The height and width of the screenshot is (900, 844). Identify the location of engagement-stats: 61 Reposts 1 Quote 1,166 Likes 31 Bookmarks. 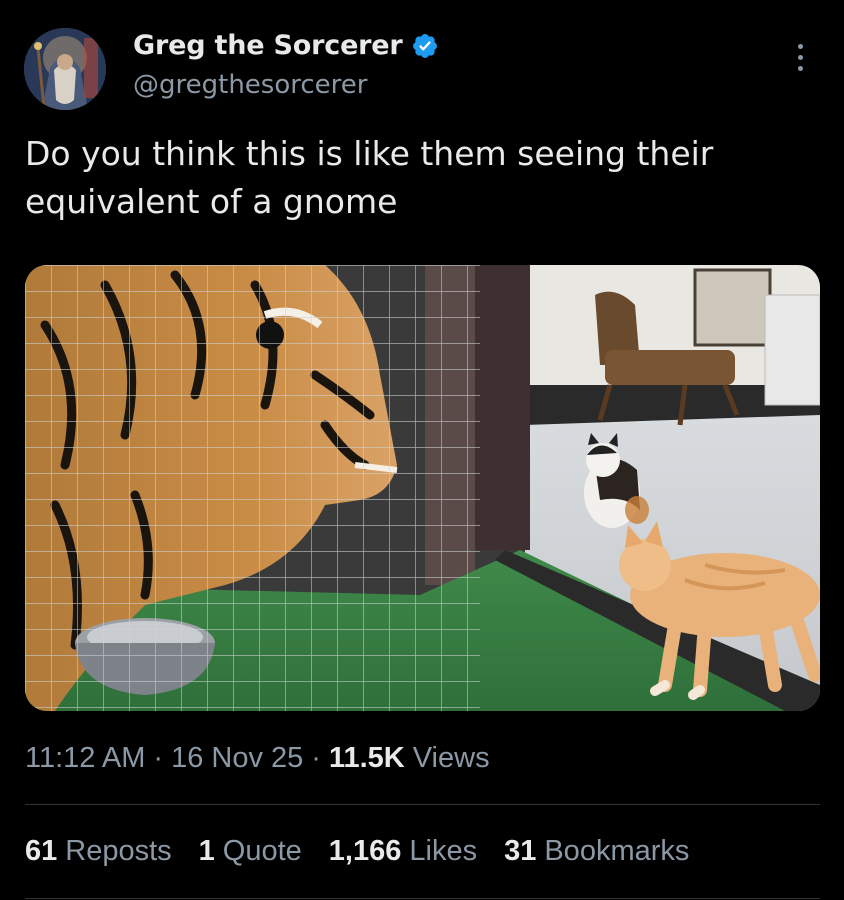
(370, 851).